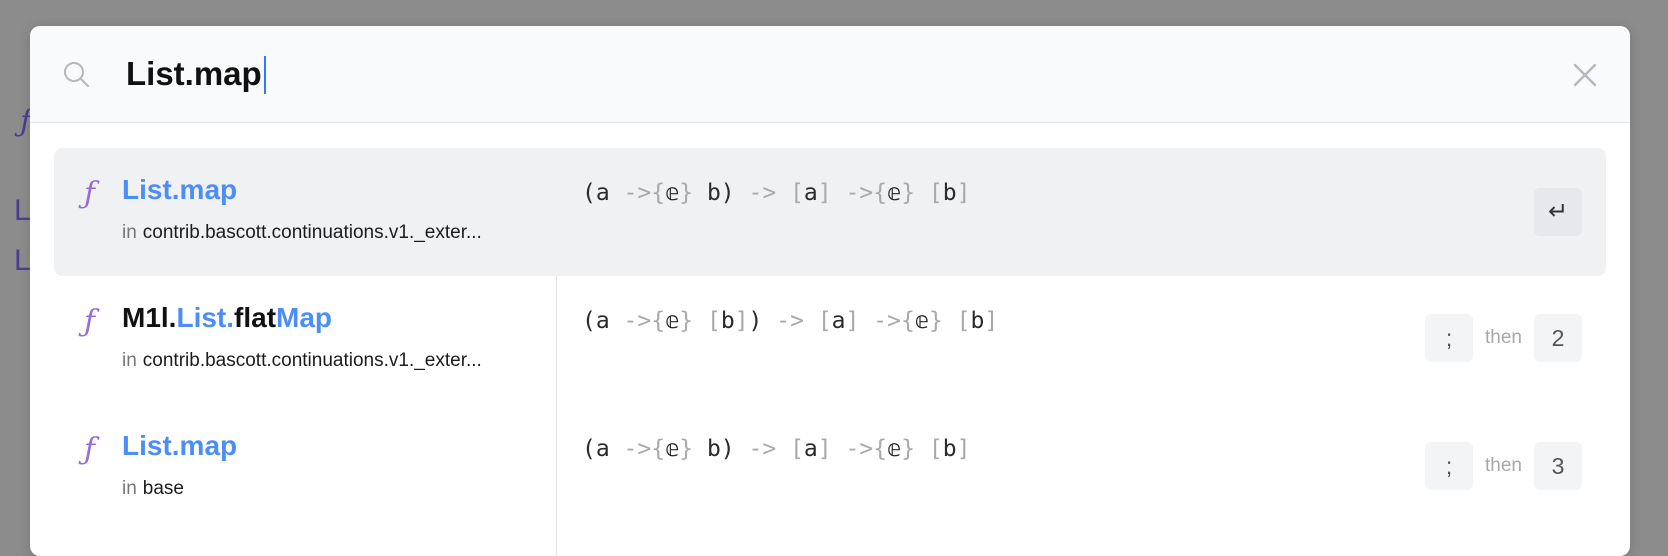  I want to click on name-segment: M1l., so click(149, 317).